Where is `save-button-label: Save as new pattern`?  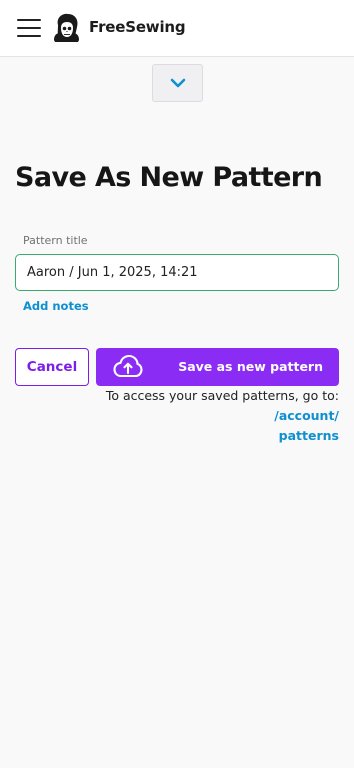
save-button-label: Save as new pattern is located at coordinates (250, 366).